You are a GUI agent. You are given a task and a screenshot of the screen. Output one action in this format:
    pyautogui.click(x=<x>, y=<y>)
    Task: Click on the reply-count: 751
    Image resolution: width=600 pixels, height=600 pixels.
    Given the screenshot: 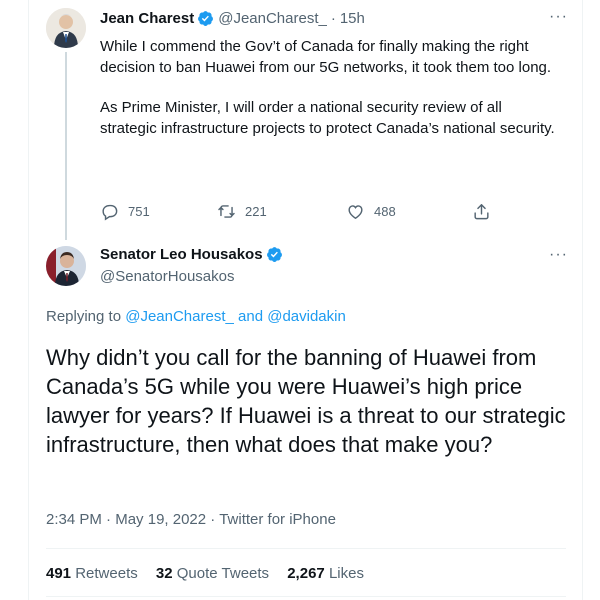 What is the action you would take?
    pyautogui.click(x=139, y=211)
    